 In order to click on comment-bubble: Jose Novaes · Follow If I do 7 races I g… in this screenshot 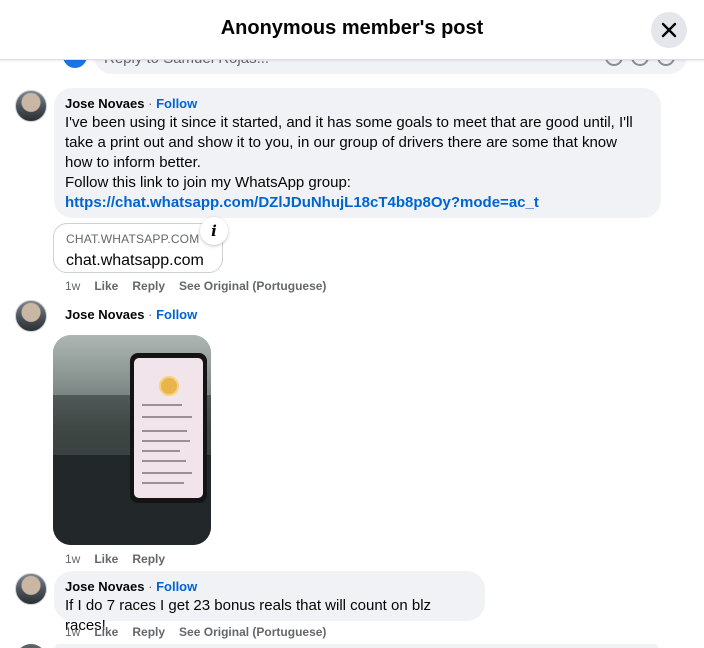, I will do `click(269, 602)`.